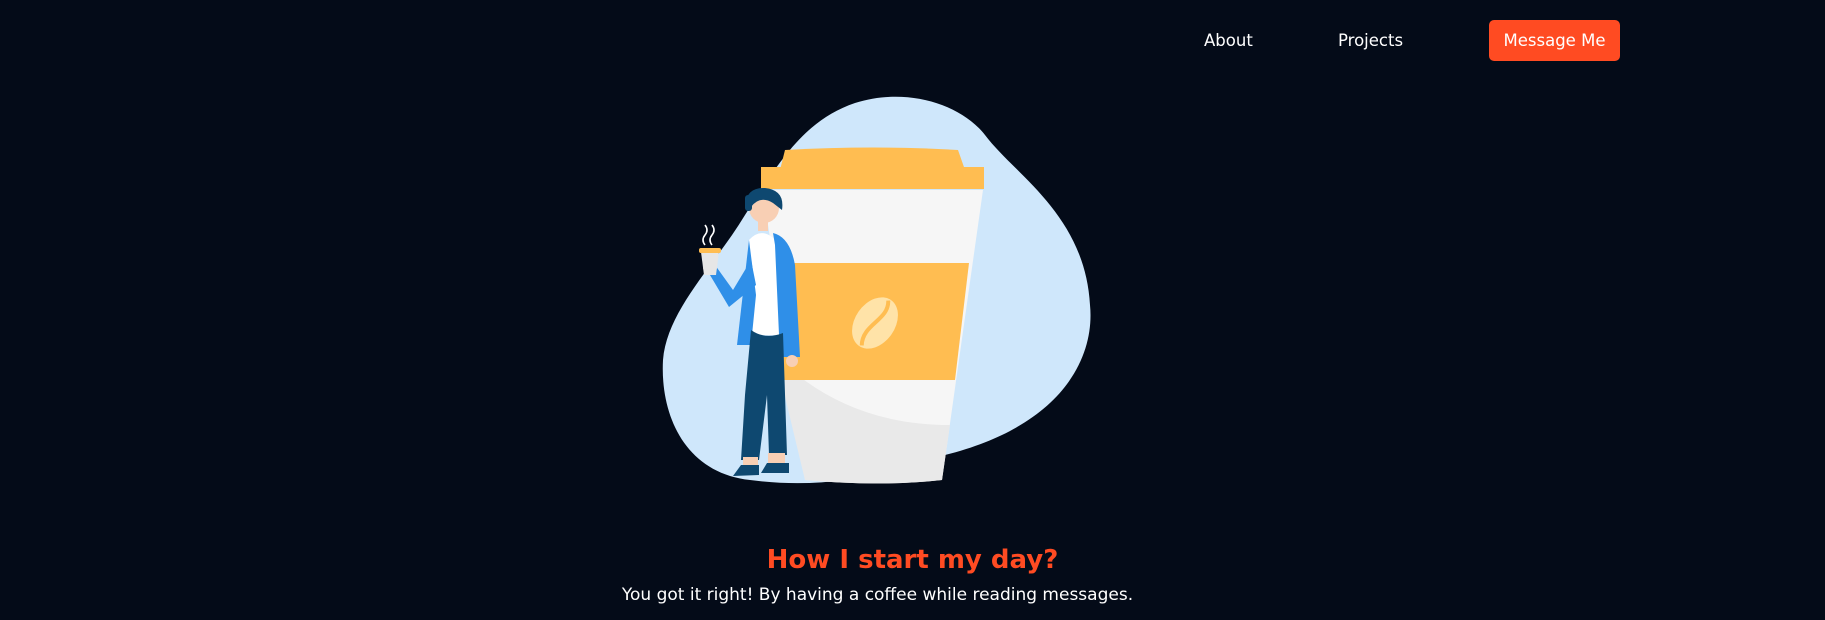 The height and width of the screenshot is (620, 1825). Describe the element at coordinates (710, 263) in the screenshot. I see `small-cup` at that location.